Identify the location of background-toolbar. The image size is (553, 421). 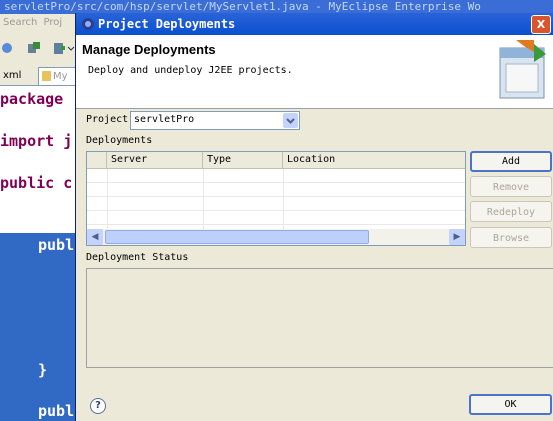
(37, 48).